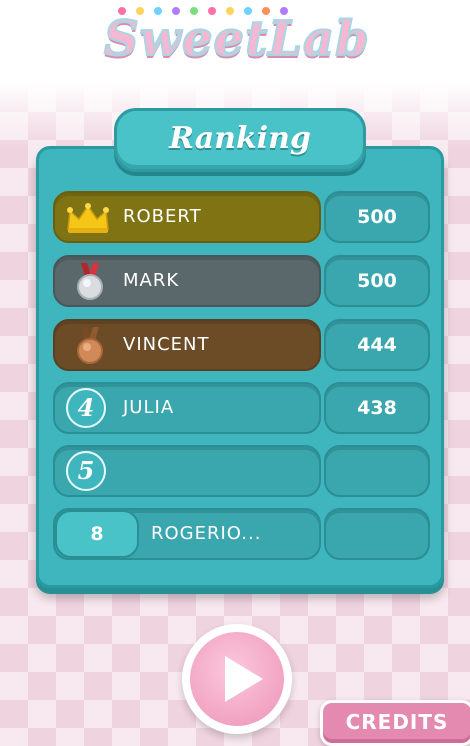 The width and height of the screenshot is (470, 746). I want to click on ranking-title: Ranking, so click(240, 138).